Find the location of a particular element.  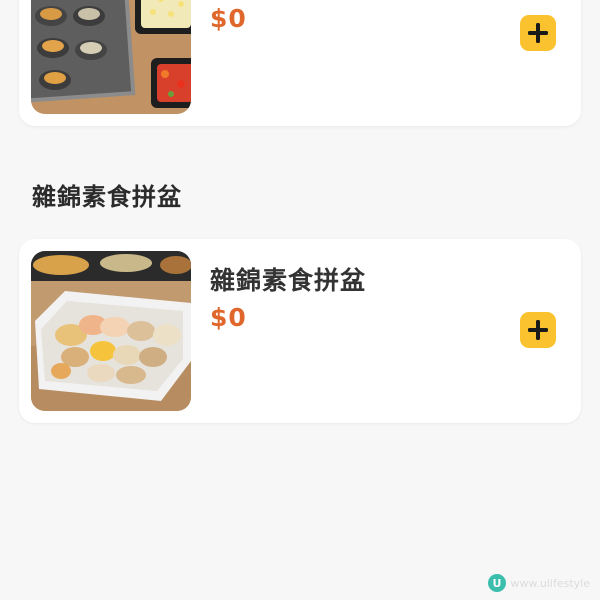

watermark: U www.ulifestyle is located at coordinates (539, 583).